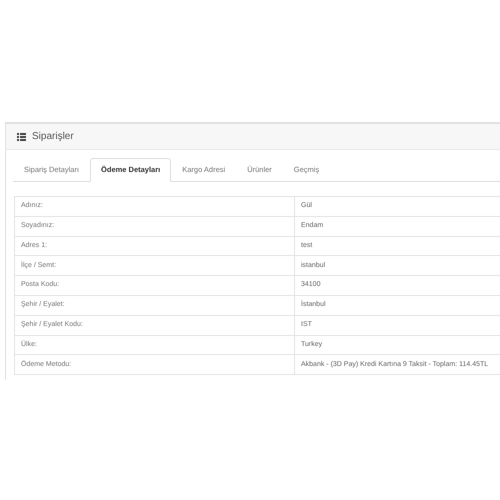 This screenshot has width=500, height=500. What do you see at coordinates (21, 136) in the screenshot?
I see `list-icon` at bounding box center [21, 136].